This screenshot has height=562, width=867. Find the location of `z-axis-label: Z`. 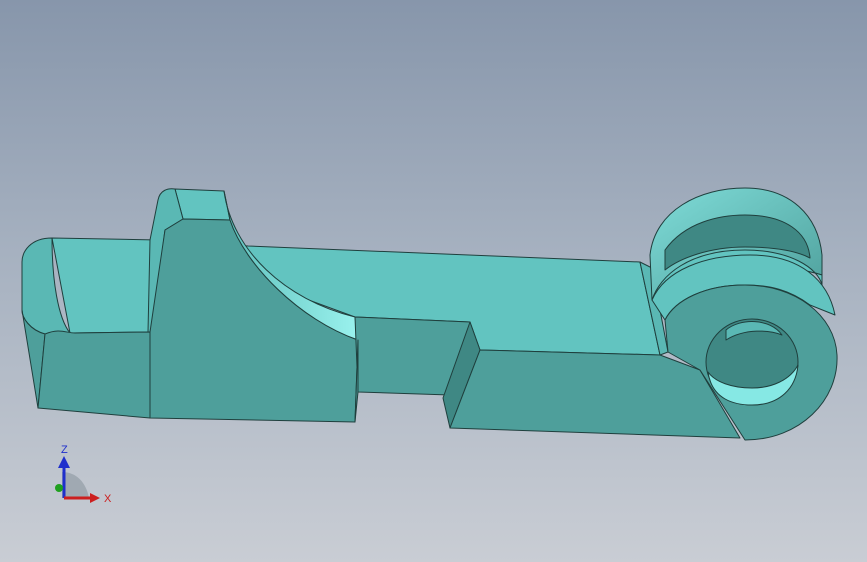

z-axis-label: Z is located at coordinates (64, 450).